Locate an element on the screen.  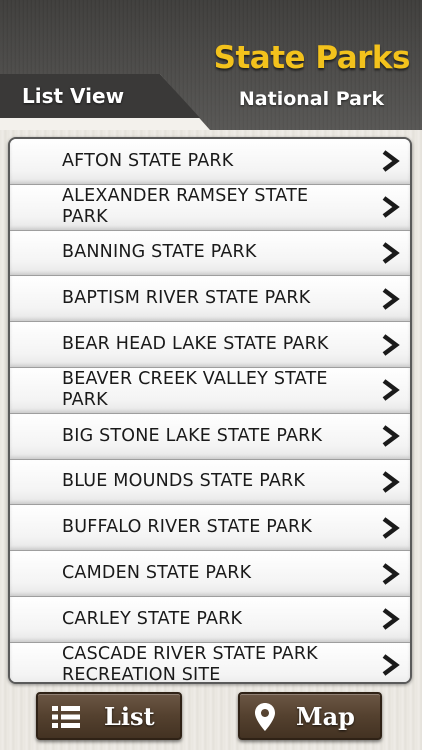
list-item: BIG STONE LAKE STATE PARK is located at coordinates (210, 436).